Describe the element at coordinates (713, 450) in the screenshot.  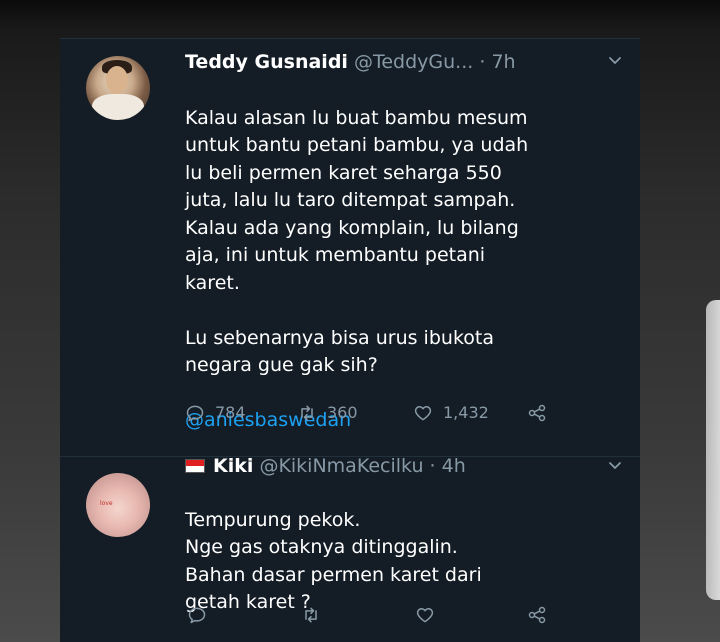
I see `adjacent-screen-edge` at that location.